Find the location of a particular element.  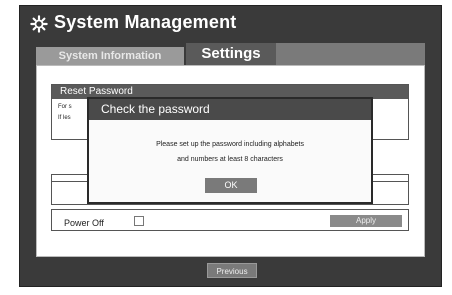

dialog-message-line-2: and numbers at least 8 characters is located at coordinates (230, 159).